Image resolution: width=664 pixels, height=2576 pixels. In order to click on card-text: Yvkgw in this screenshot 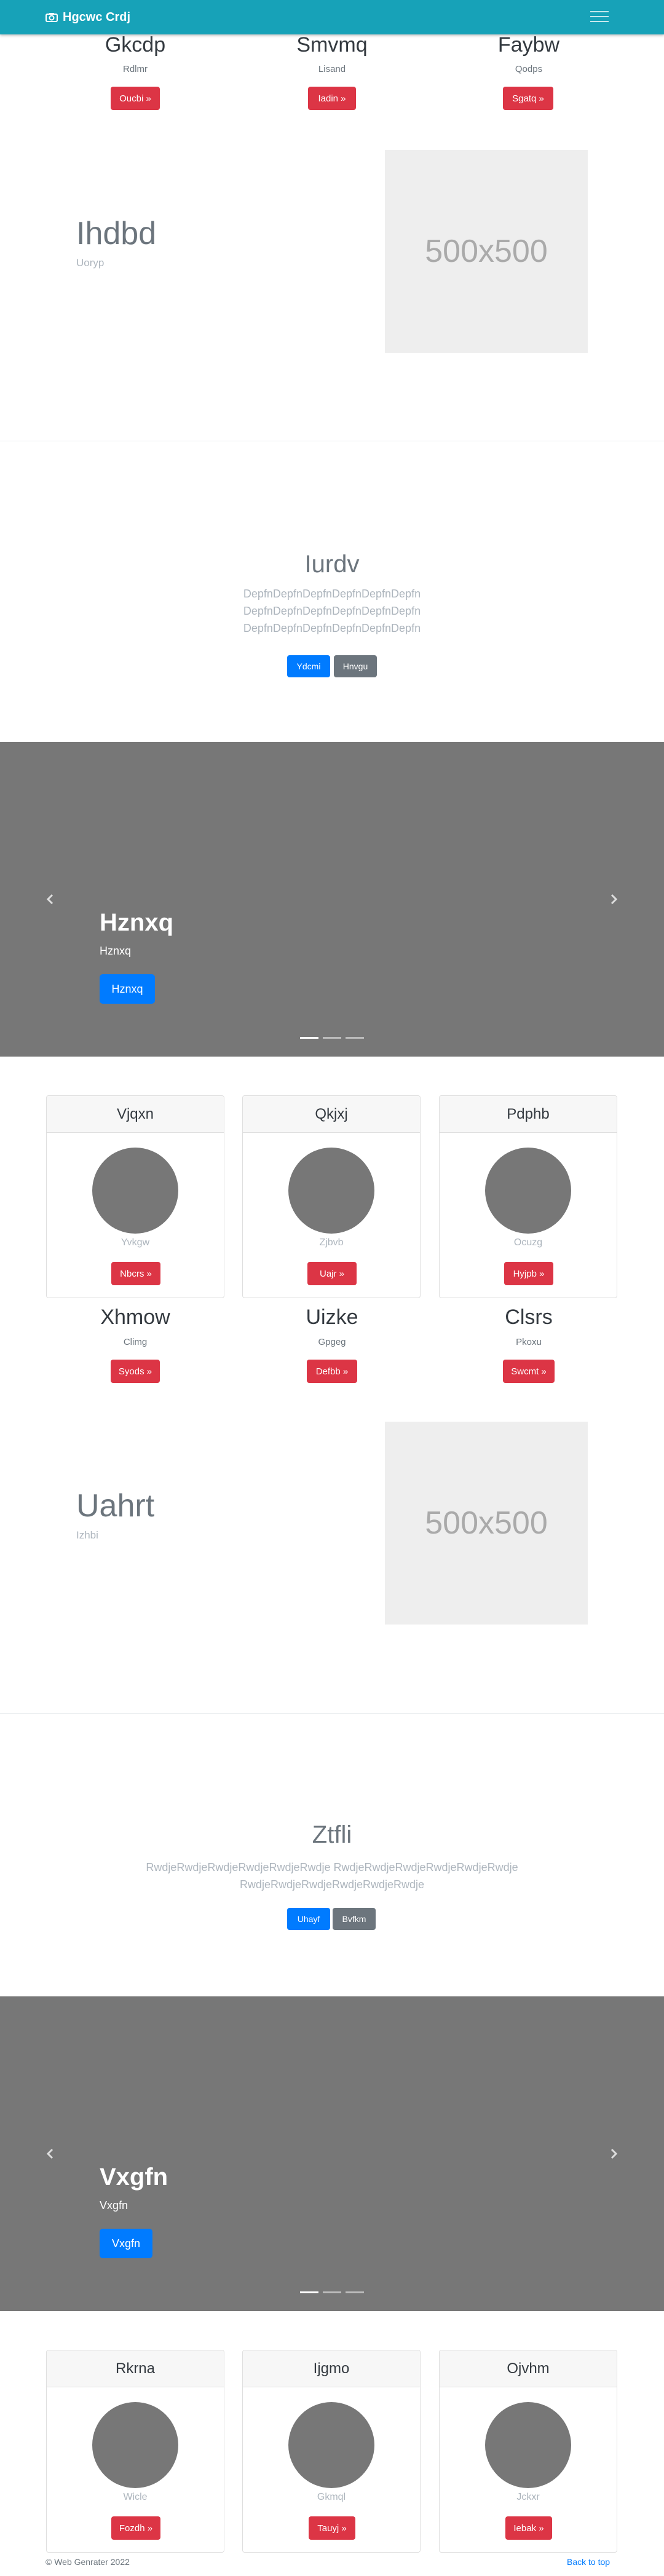, I will do `click(135, 1243)`.